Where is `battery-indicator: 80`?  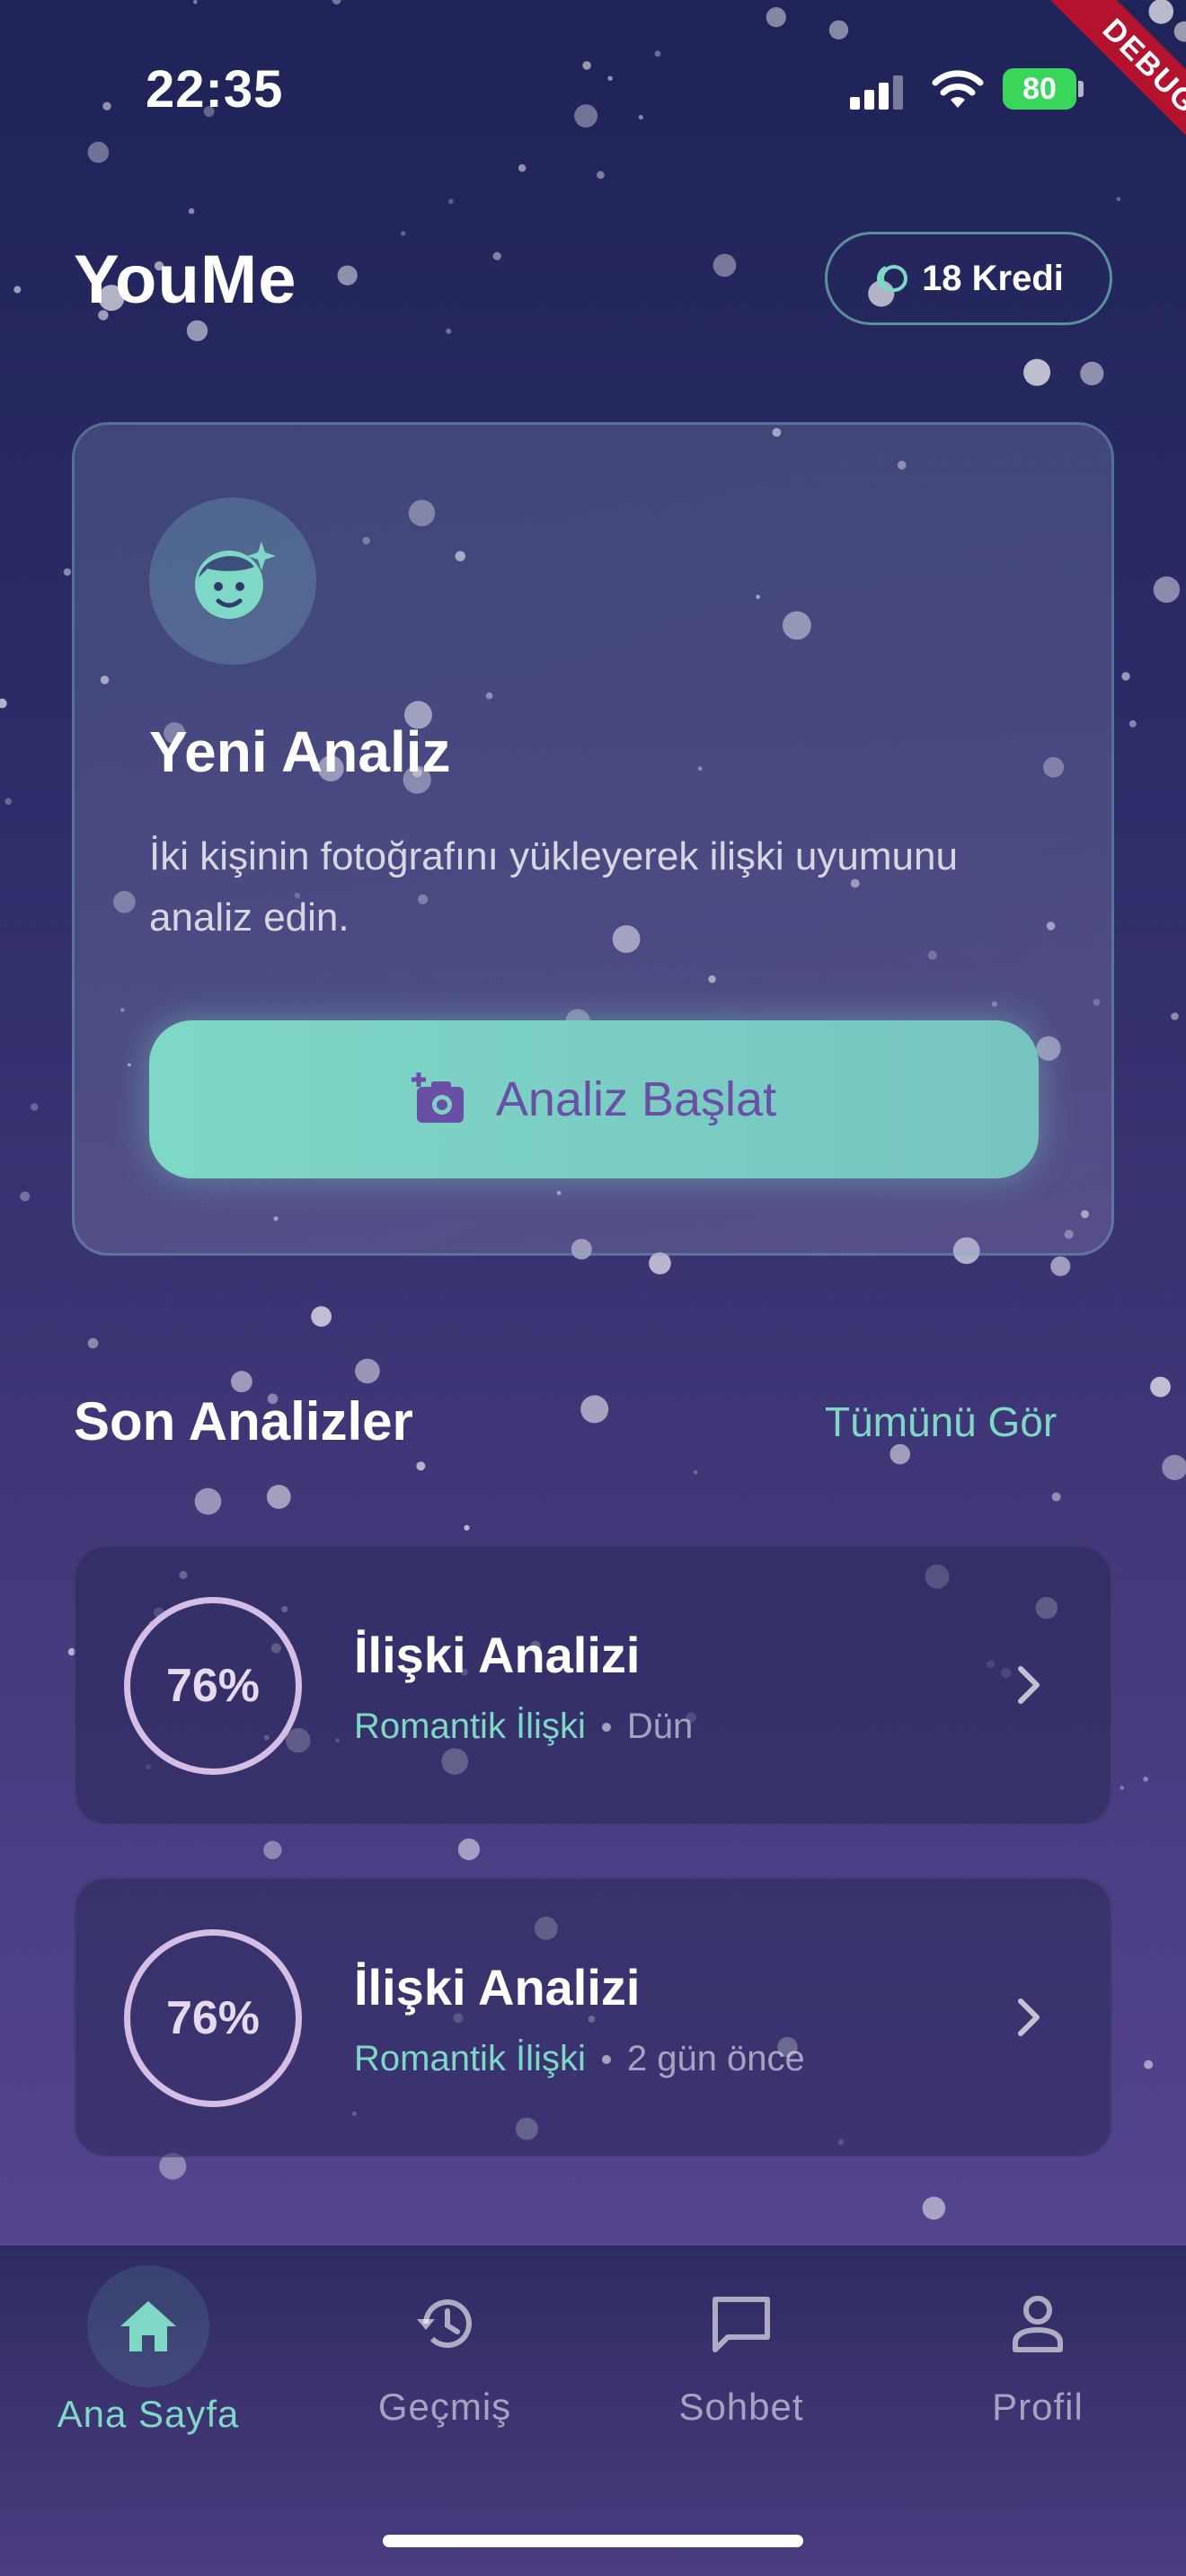
battery-indicator: 80 is located at coordinates (1039, 89).